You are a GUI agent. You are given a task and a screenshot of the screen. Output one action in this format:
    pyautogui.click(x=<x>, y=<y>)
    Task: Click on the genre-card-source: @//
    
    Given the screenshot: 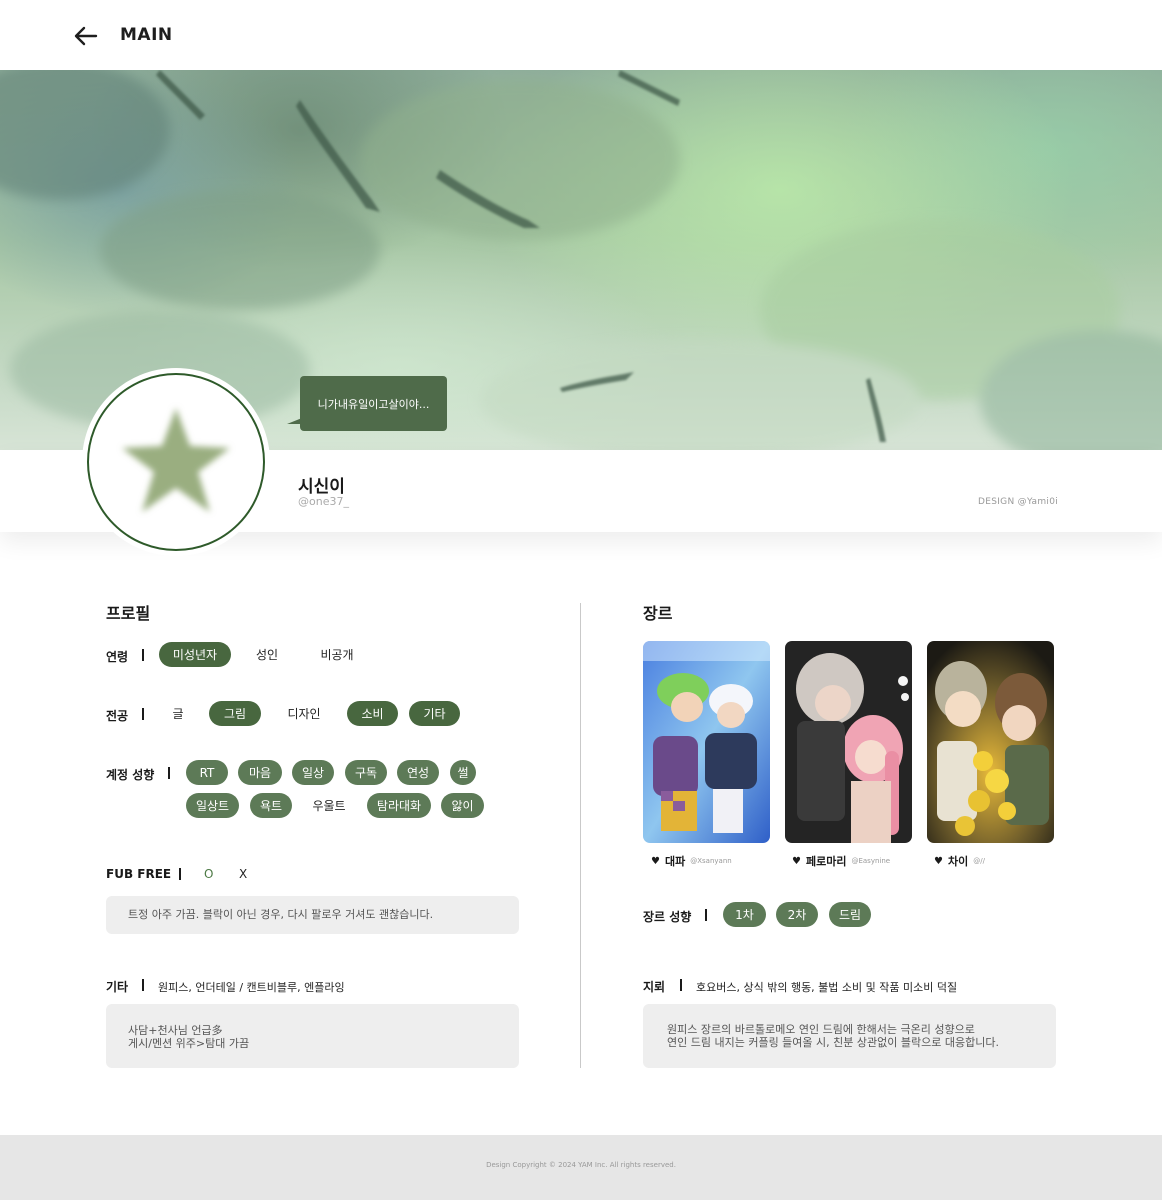 What is the action you would take?
    pyautogui.click(x=979, y=861)
    